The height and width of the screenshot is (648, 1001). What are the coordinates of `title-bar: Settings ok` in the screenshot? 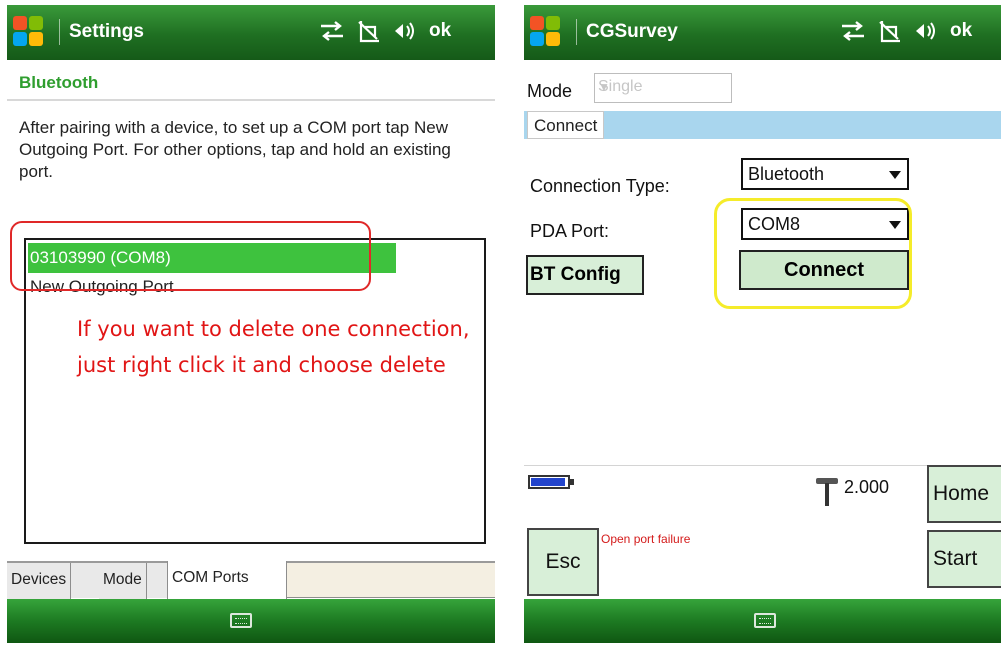 It's located at (251, 32).